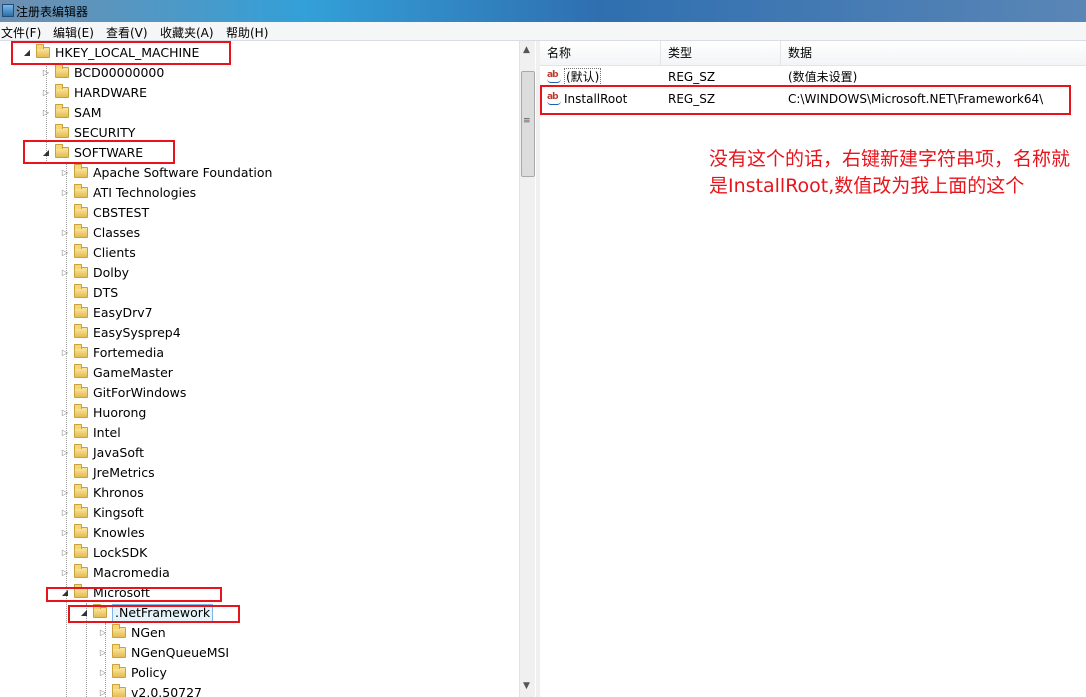 Image resolution: width=1086 pixels, height=697 pixels. What do you see at coordinates (259, 453) in the screenshot?
I see `tree-node: ▷ JavaSoft` at bounding box center [259, 453].